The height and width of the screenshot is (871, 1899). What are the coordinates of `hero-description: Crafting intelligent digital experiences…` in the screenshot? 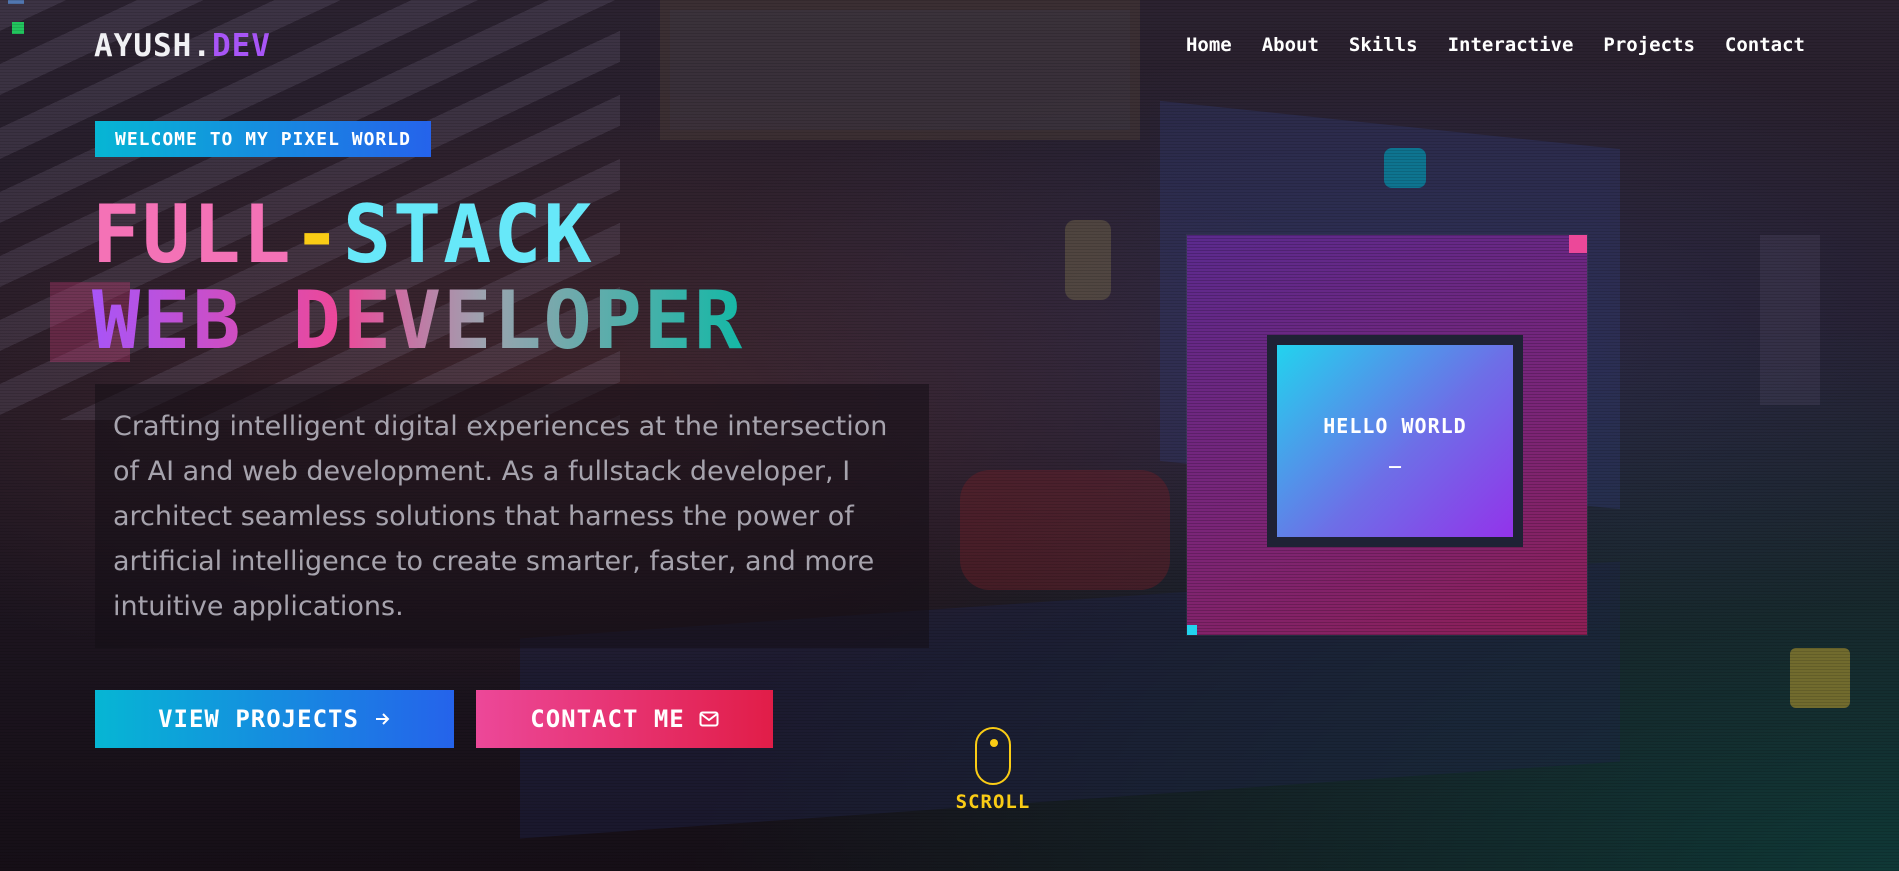 It's located at (500, 516).